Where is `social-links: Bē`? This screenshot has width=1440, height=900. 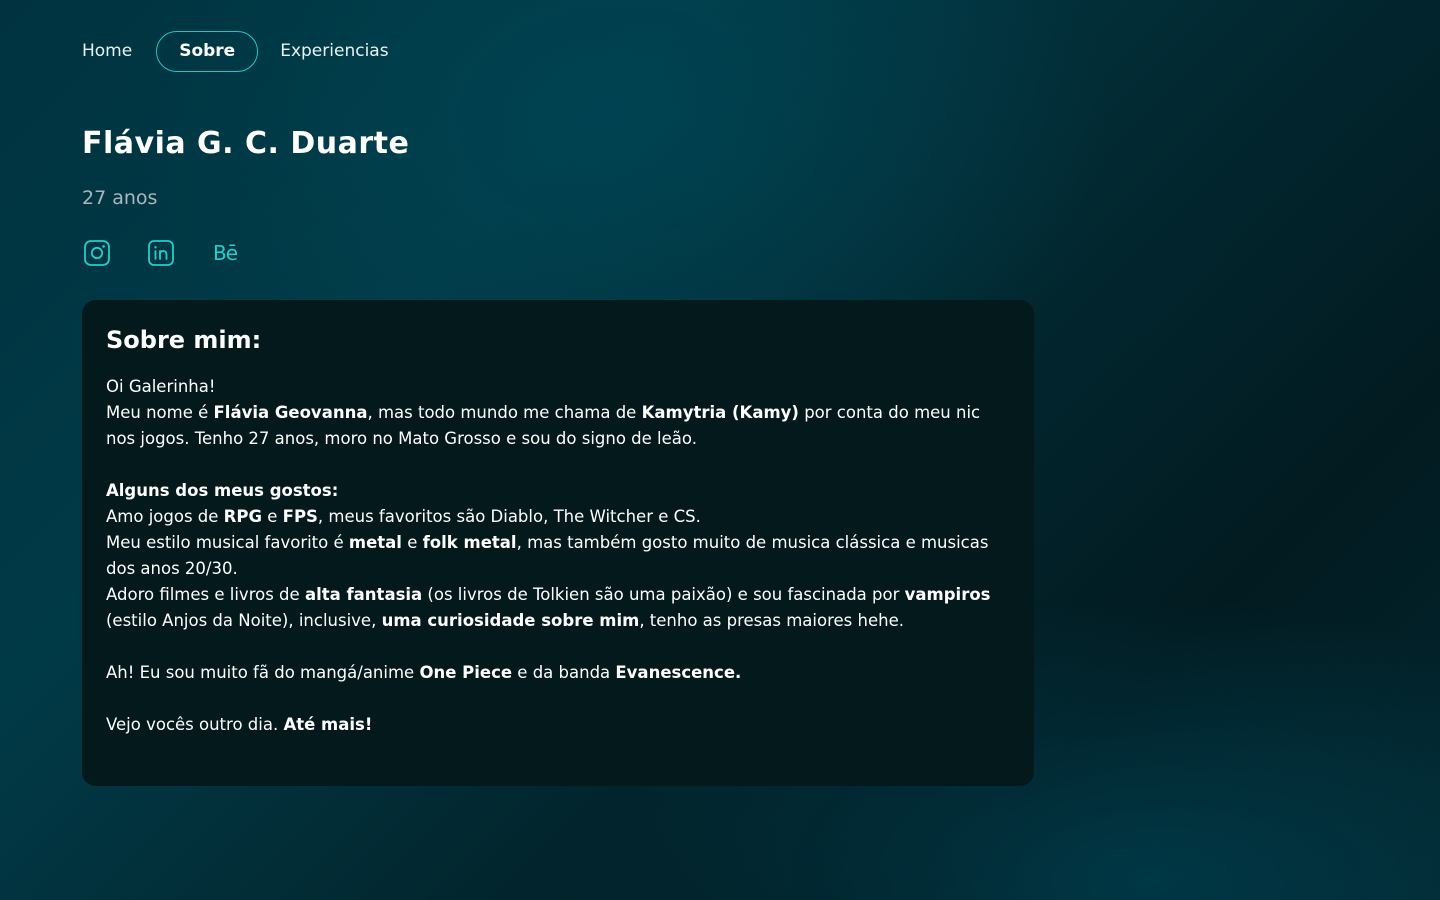
social-links: Bē is located at coordinates (178, 253).